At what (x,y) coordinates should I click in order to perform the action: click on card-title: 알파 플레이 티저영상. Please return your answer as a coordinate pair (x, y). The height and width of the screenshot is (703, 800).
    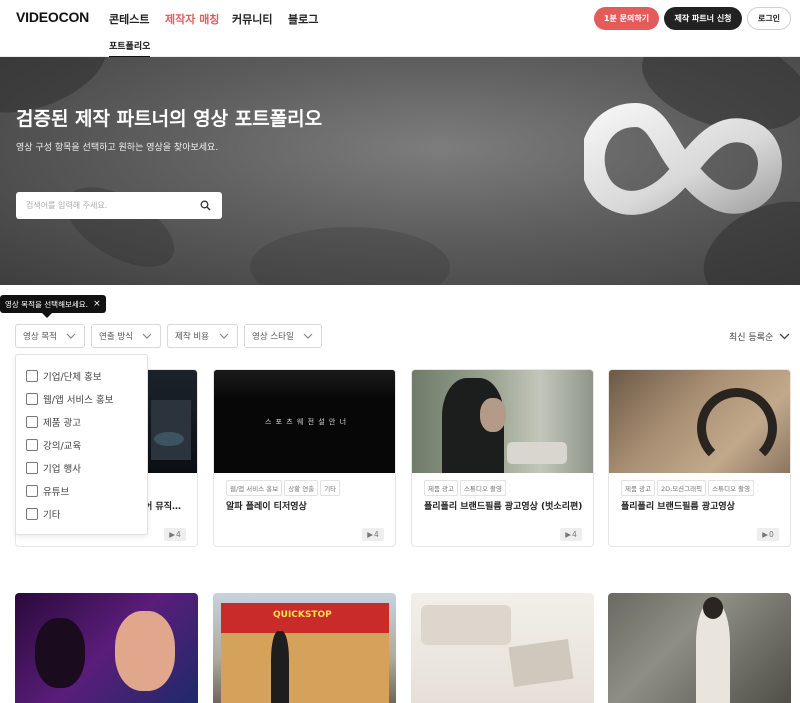
    Looking at the image, I should click on (266, 505).